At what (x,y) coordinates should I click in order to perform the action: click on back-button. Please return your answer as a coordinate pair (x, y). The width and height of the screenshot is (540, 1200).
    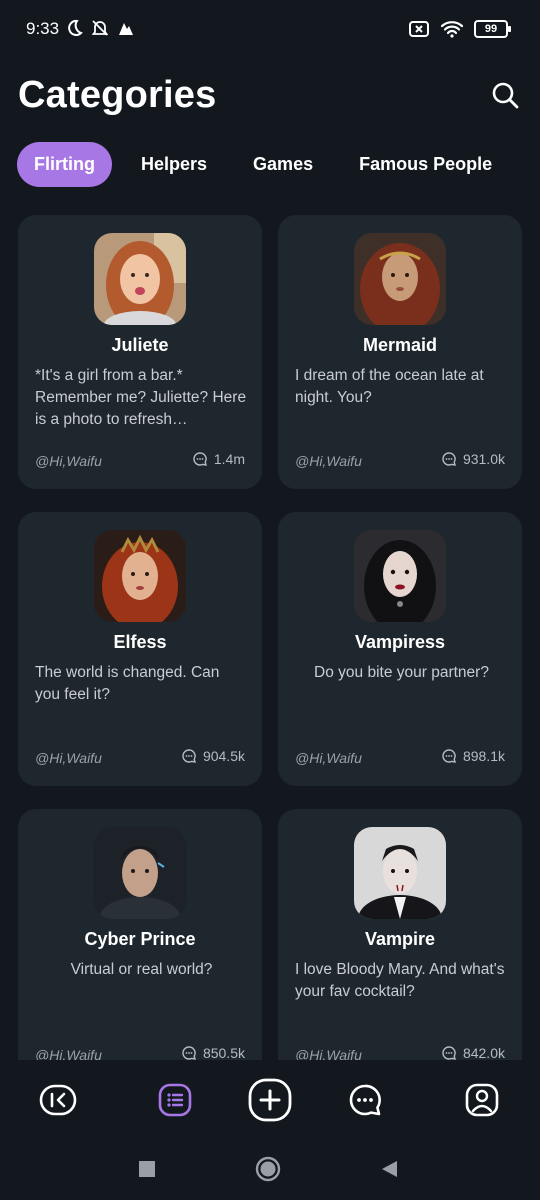
    Looking at the image, I should click on (389, 1169).